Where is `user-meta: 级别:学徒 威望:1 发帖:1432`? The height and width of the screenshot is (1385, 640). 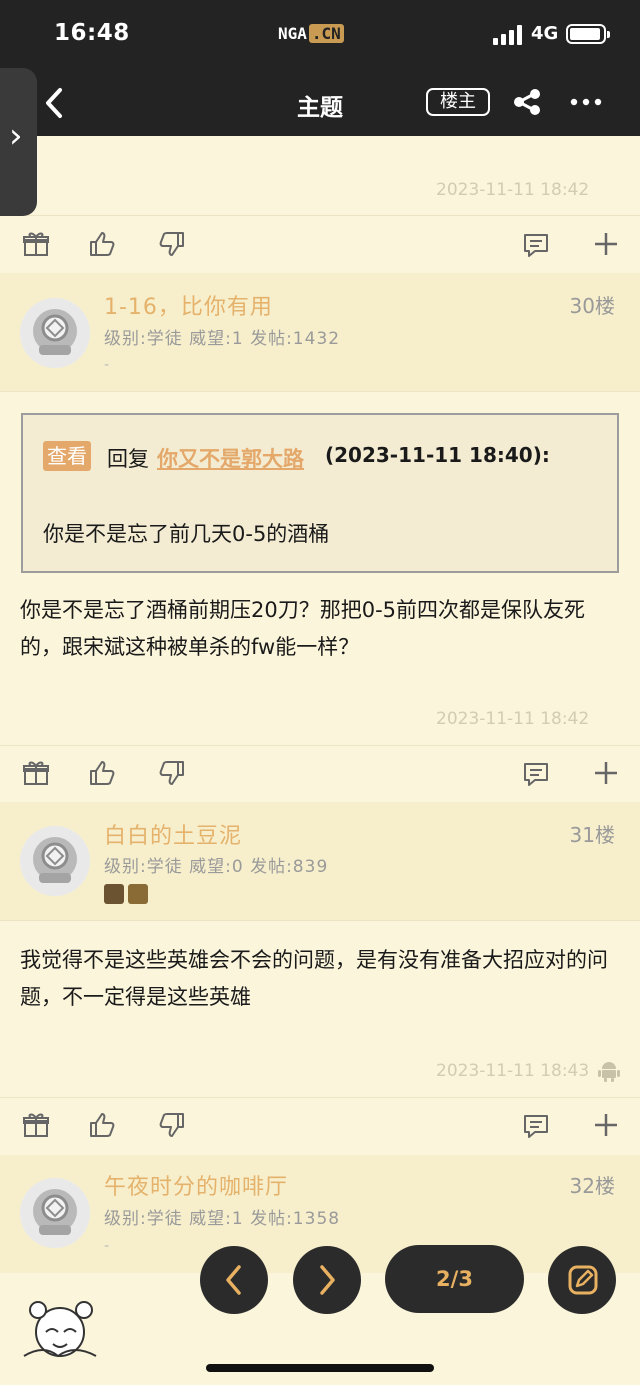 user-meta: 级别:学徒 威望:1 发帖:1432 is located at coordinates (222, 339).